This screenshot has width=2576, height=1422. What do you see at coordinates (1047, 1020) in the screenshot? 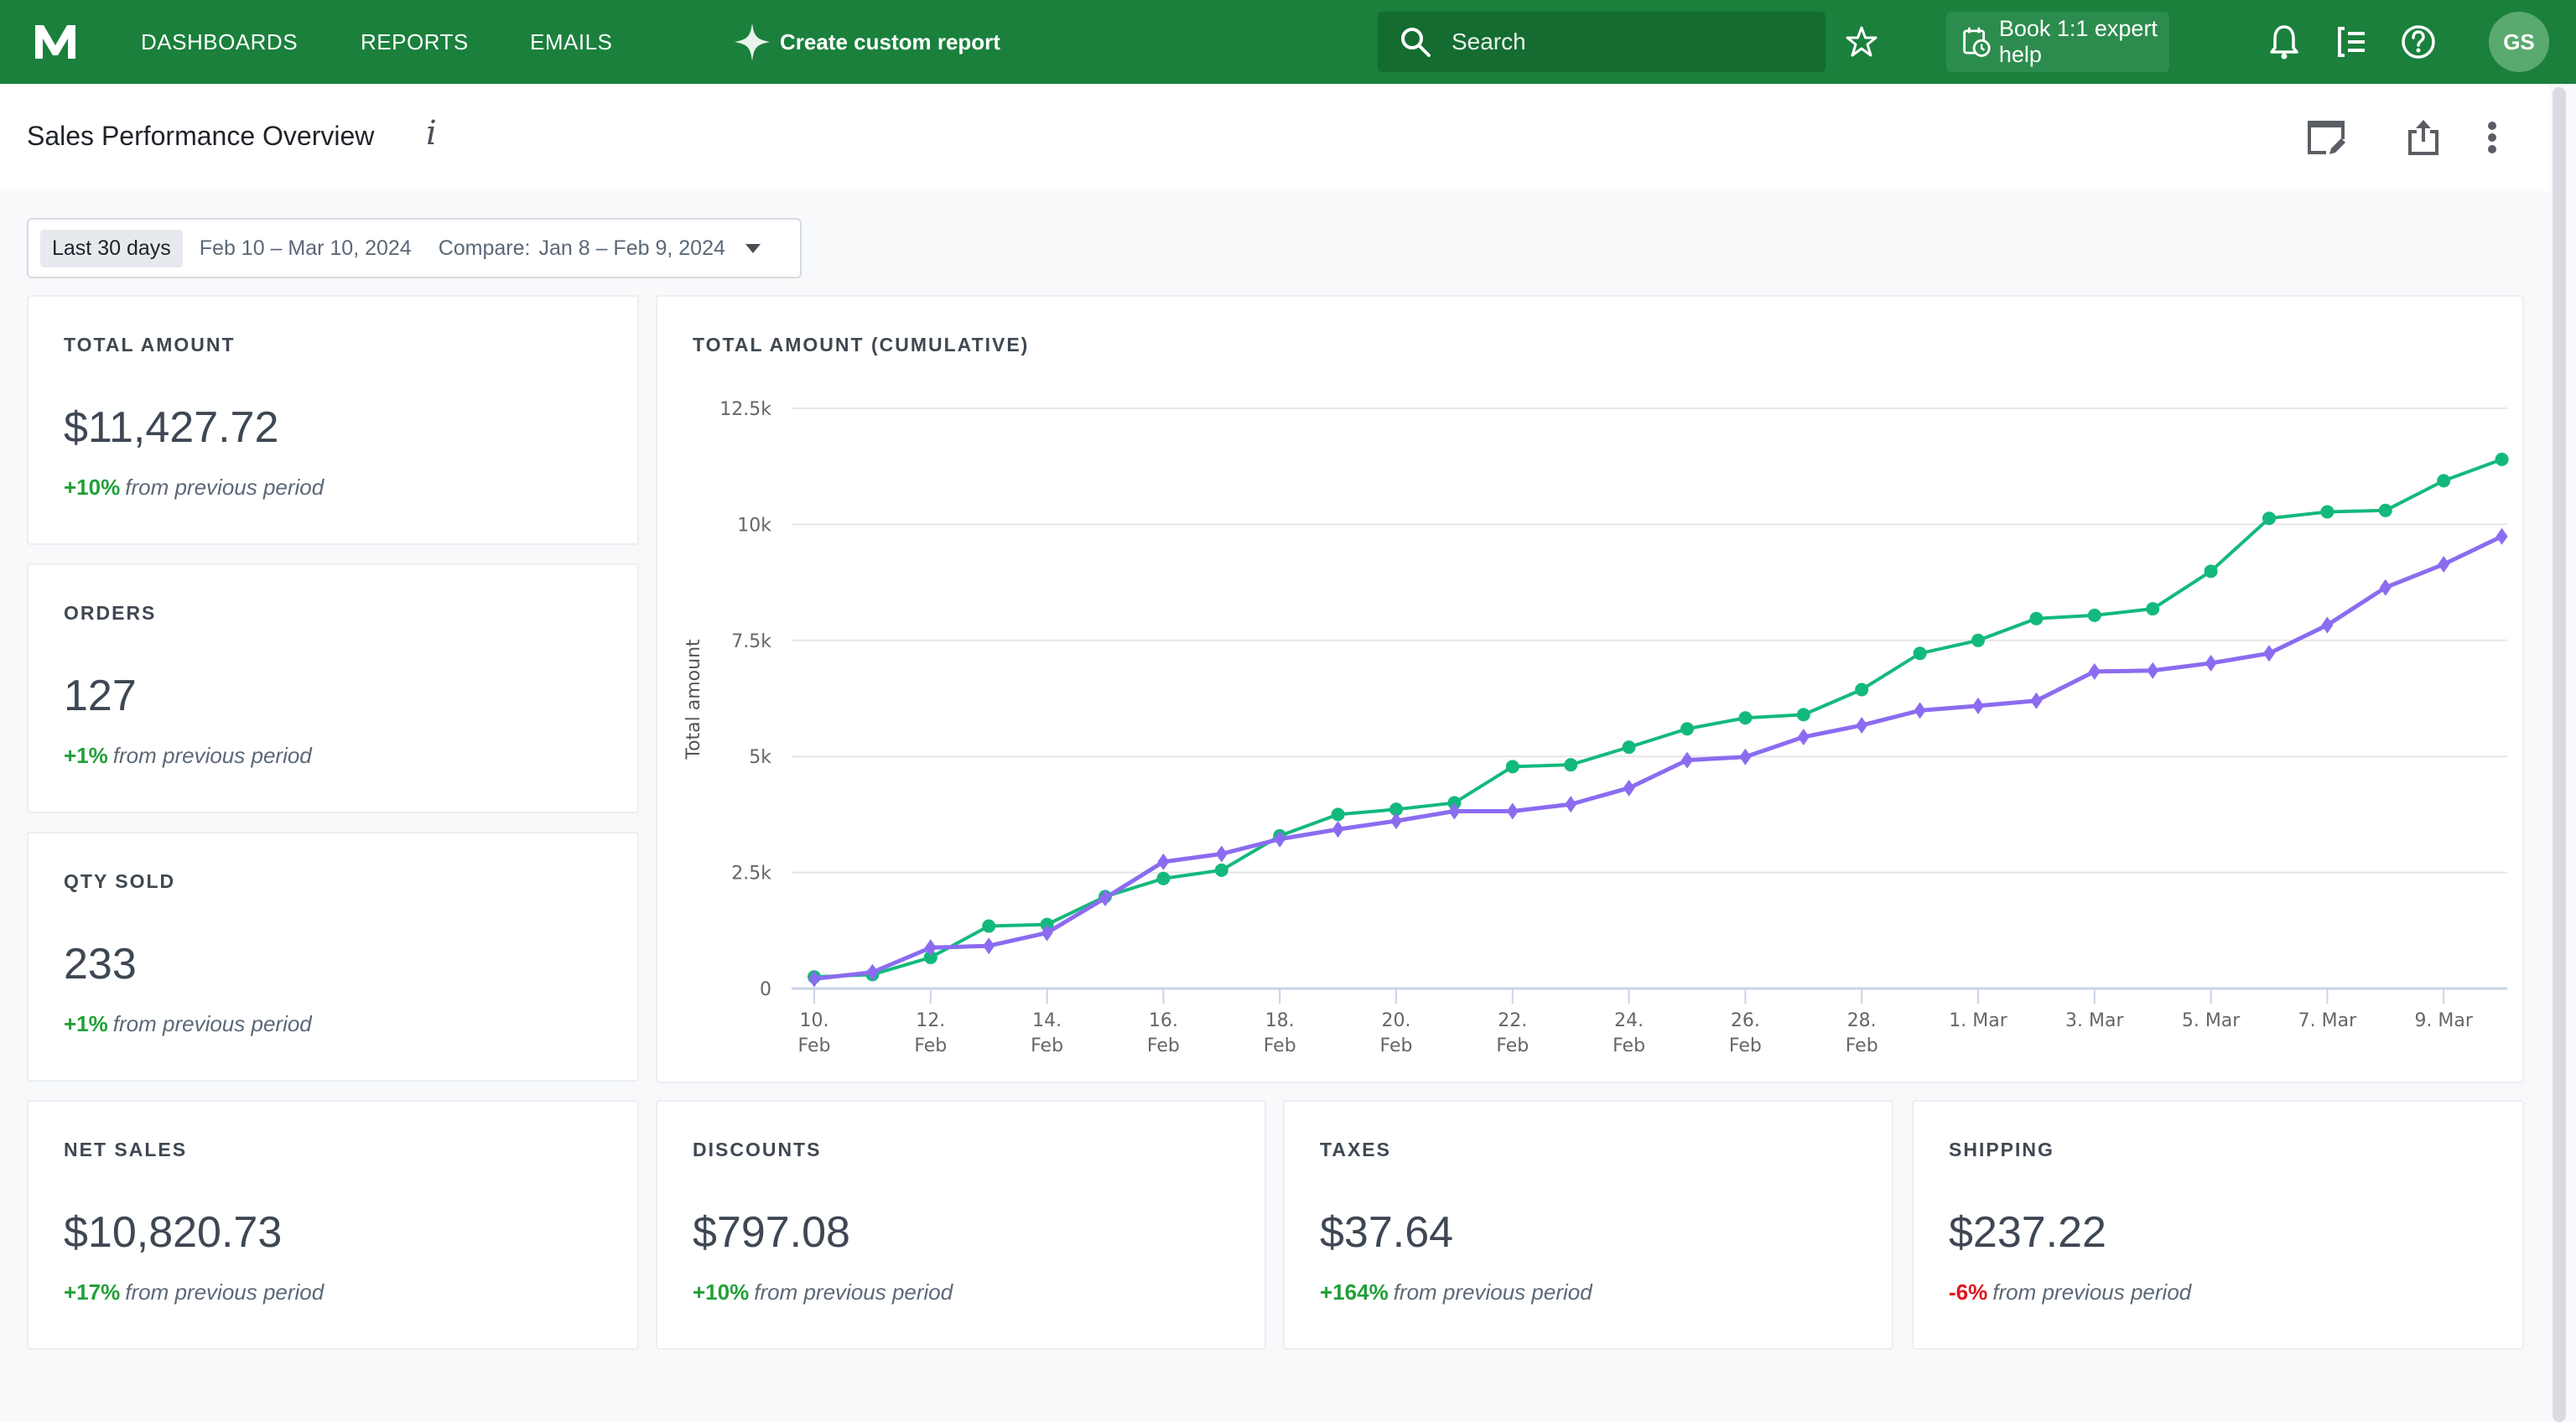
I see `x-tick-label: 14.` at bounding box center [1047, 1020].